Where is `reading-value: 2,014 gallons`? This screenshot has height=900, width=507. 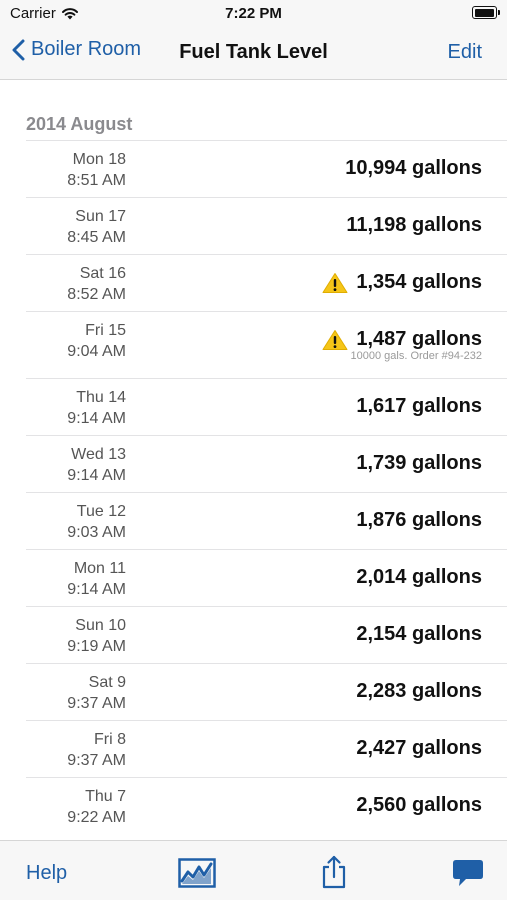 reading-value: 2,014 gallons is located at coordinates (419, 577).